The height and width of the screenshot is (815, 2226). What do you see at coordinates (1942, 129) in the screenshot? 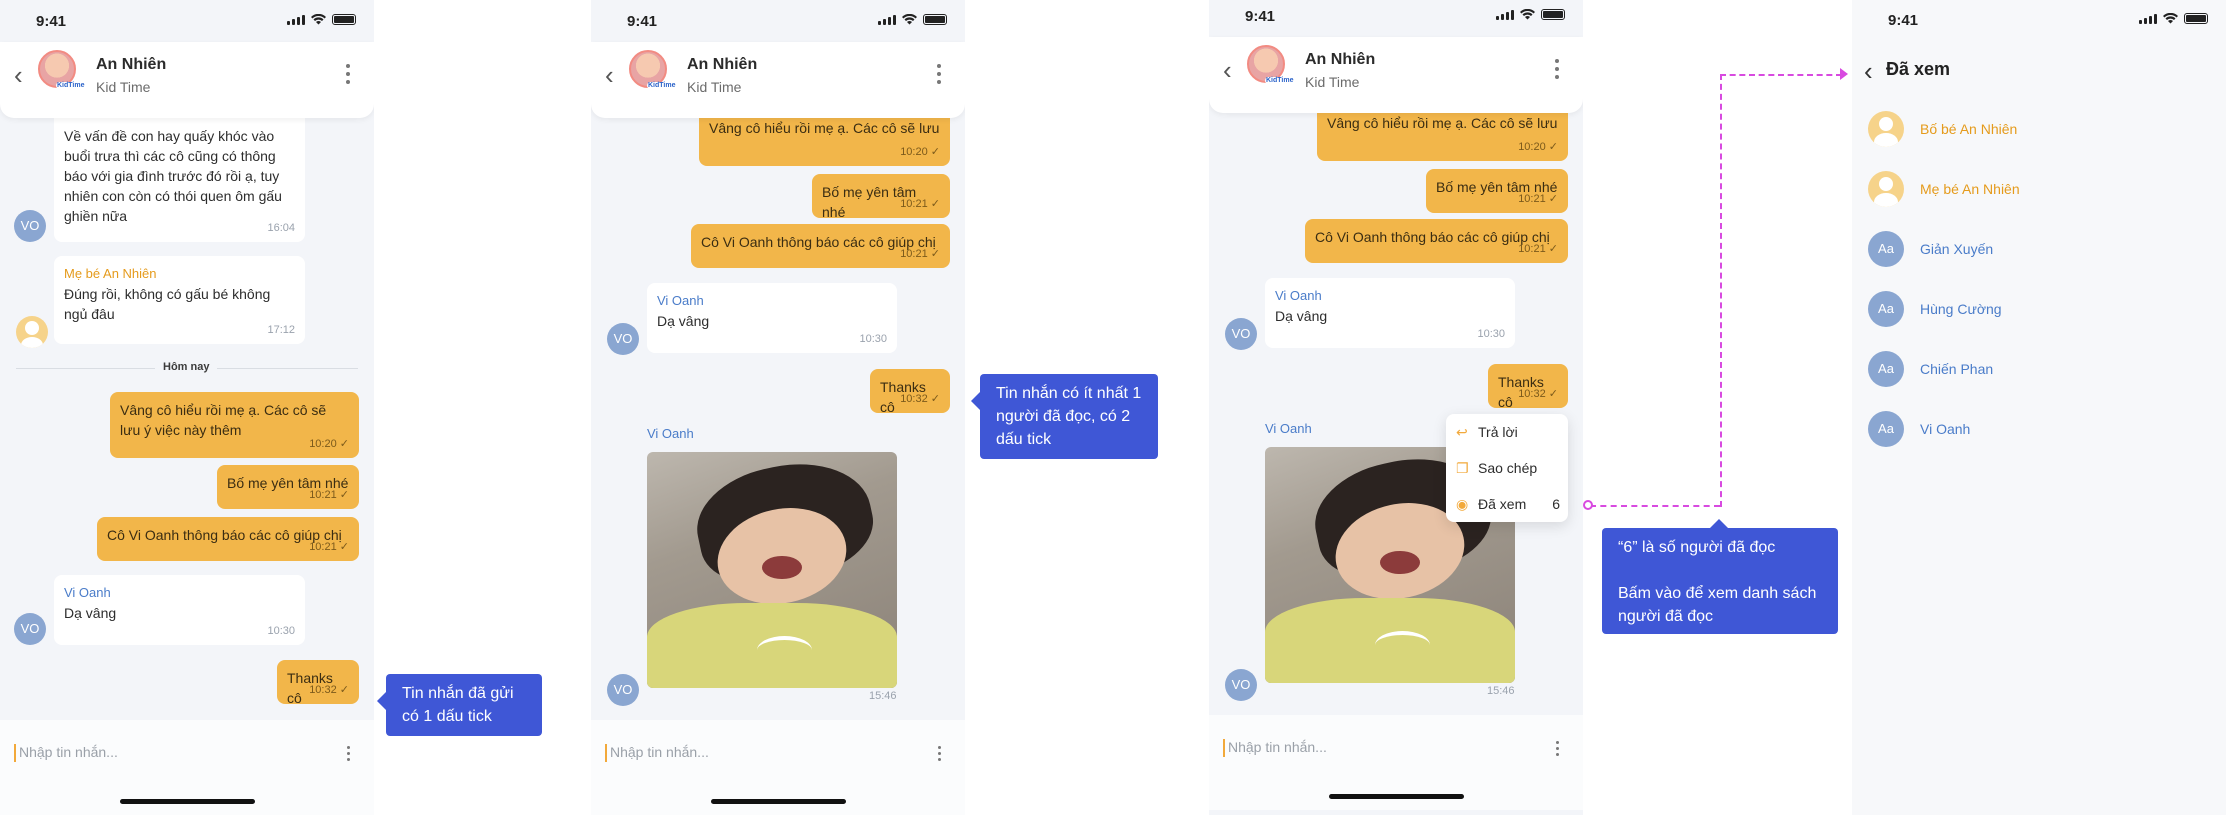
I see `seen-list-item: Bố bé An Nhiên` at bounding box center [1942, 129].